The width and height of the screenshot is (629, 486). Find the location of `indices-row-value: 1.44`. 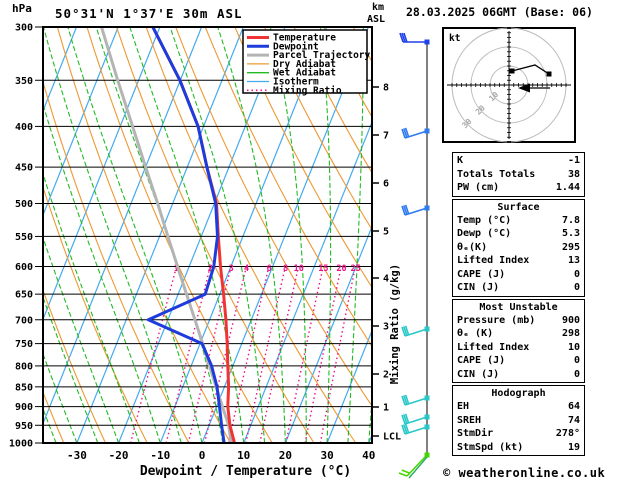

indices-row-value: 1.44 is located at coordinates (567, 187).